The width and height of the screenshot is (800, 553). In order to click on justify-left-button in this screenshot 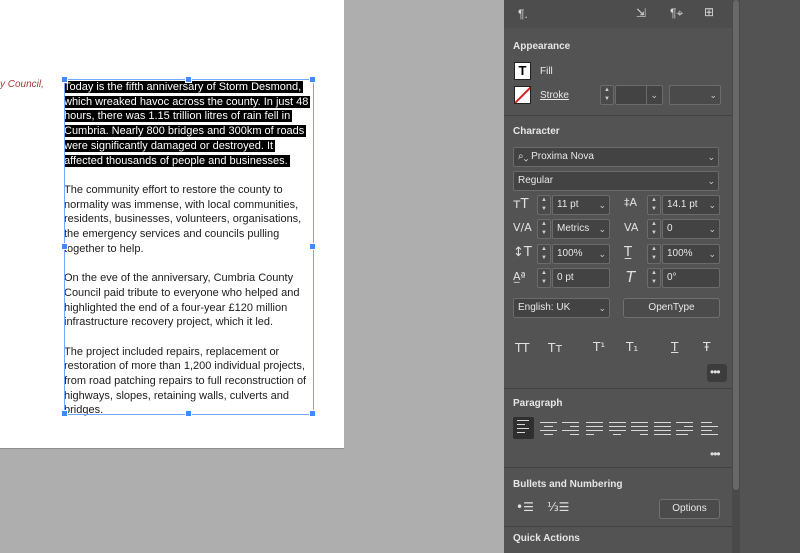, I will do `click(594, 428)`.